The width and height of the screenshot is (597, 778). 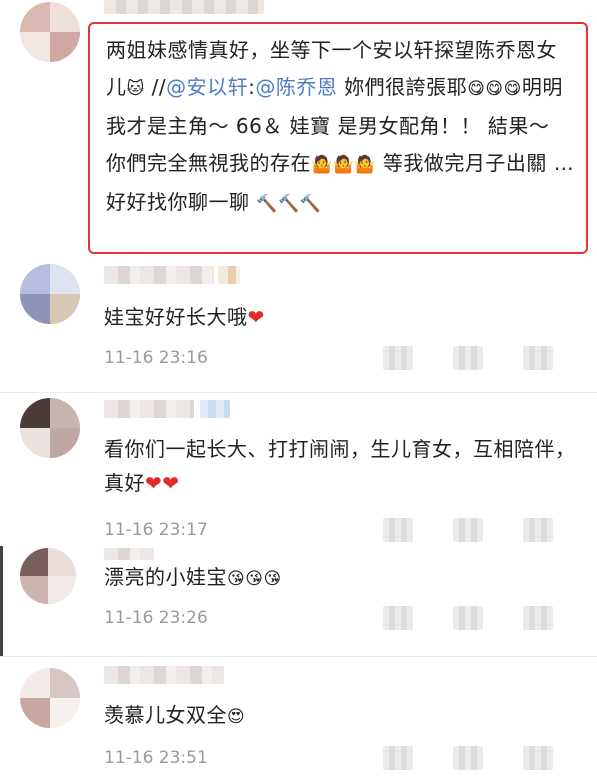 I want to click on left-edge, so click(x=1, y=601).